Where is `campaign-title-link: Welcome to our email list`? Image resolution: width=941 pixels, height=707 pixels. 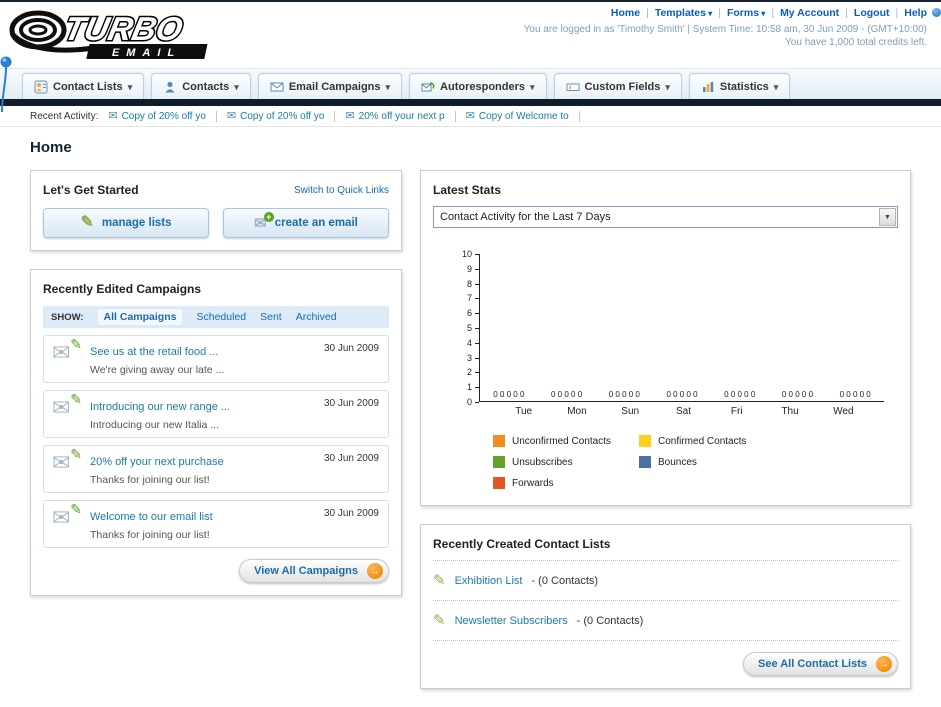
campaign-title-link: Welcome to our email list is located at coordinates (151, 517).